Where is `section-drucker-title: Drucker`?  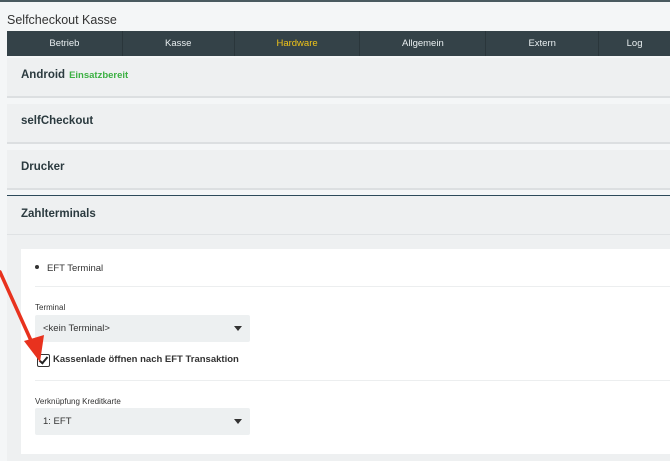
section-drucker-title: Drucker is located at coordinates (43, 167).